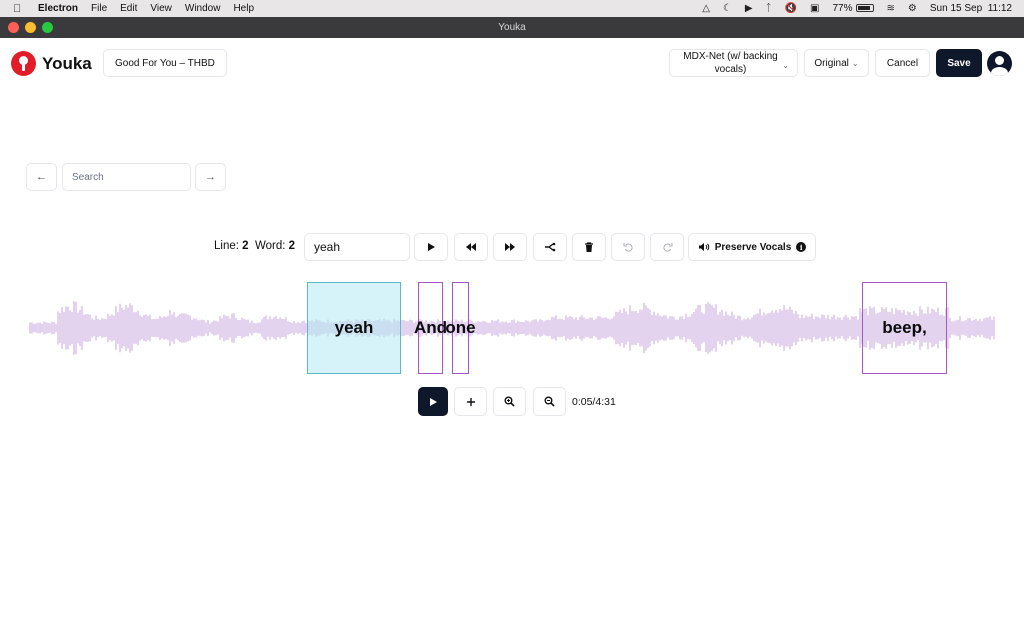 This screenshot has width=1024, height=640. I want to click on undo-icon, so click(627, 247).